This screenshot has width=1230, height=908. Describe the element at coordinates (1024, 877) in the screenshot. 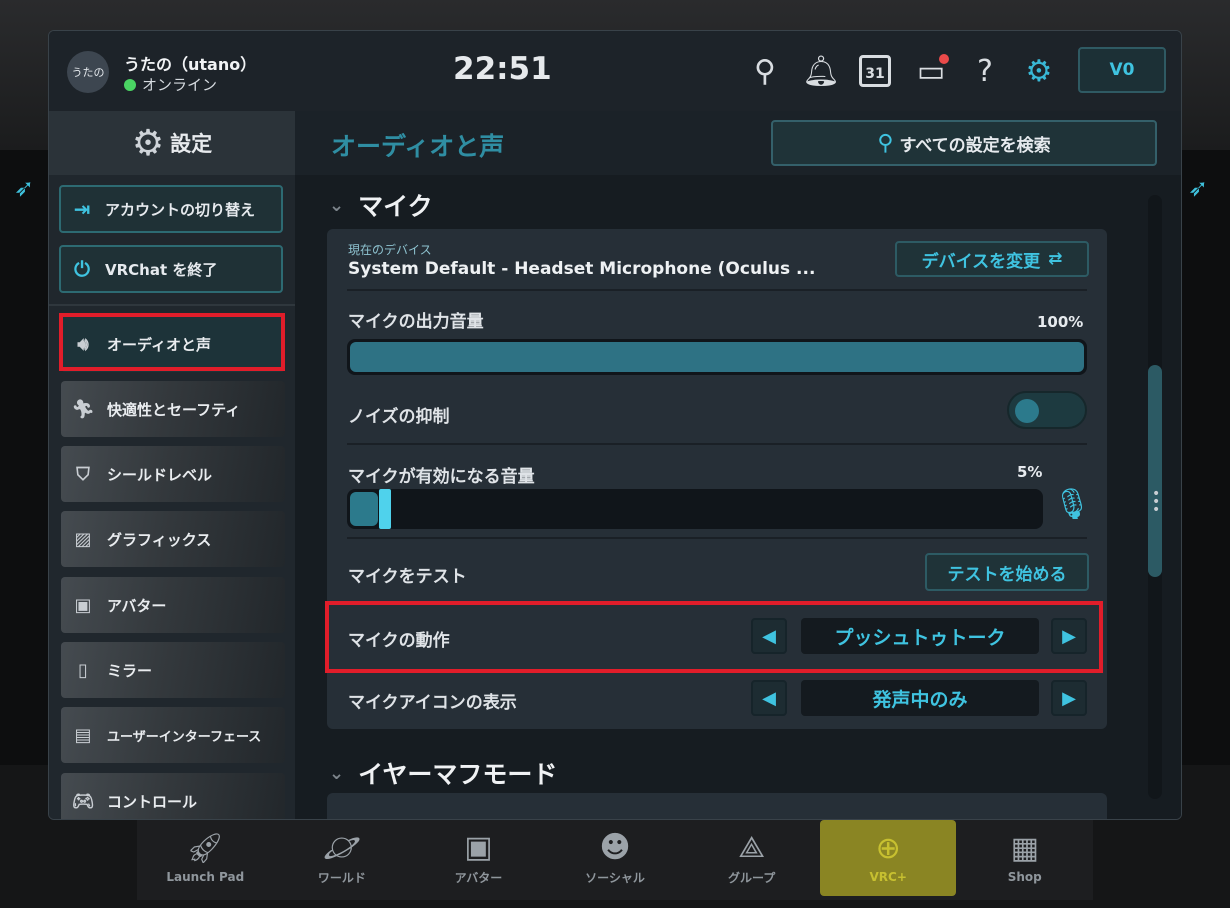

I see `dock-label: Shop` at that location.